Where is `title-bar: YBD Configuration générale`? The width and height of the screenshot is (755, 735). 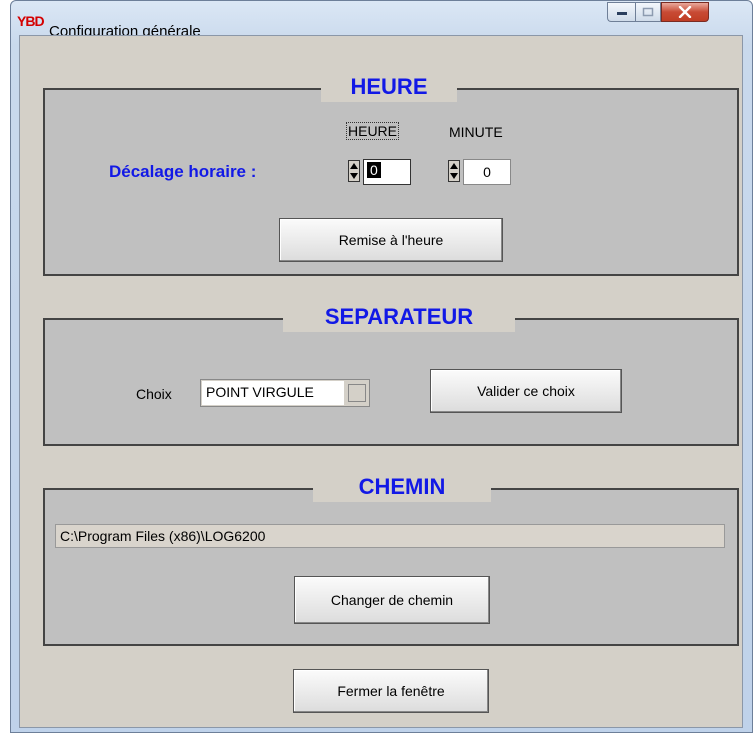 title-bar: YBD Configuration générale is located at coordinates (381, 20).